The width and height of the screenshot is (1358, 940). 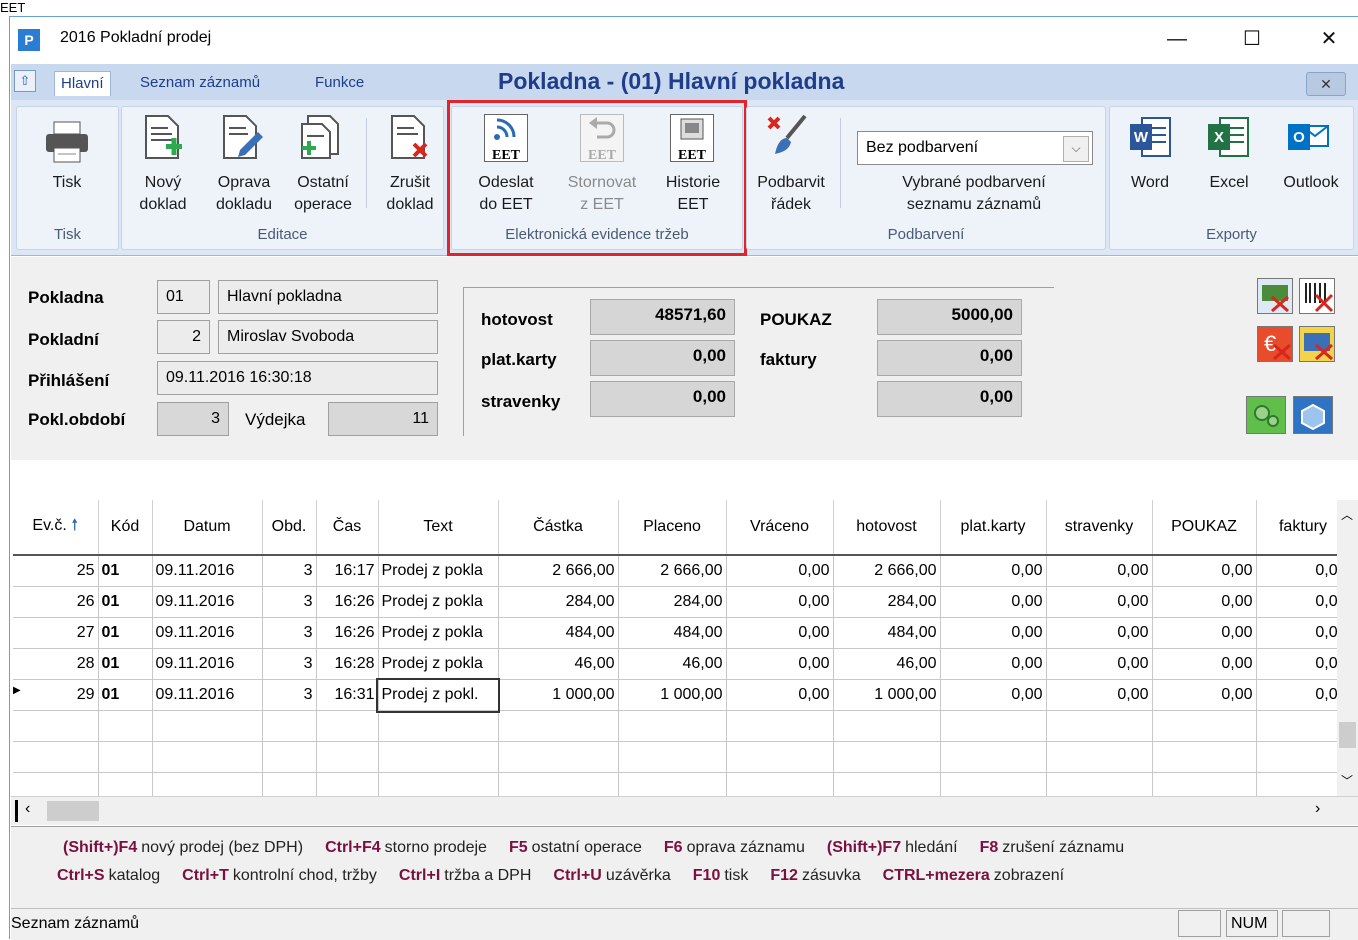 What do you see at coordinates (1317, 809) in the screenshot?
I see `scroll-right-icon: ›` at bounding box center [1317, 809].